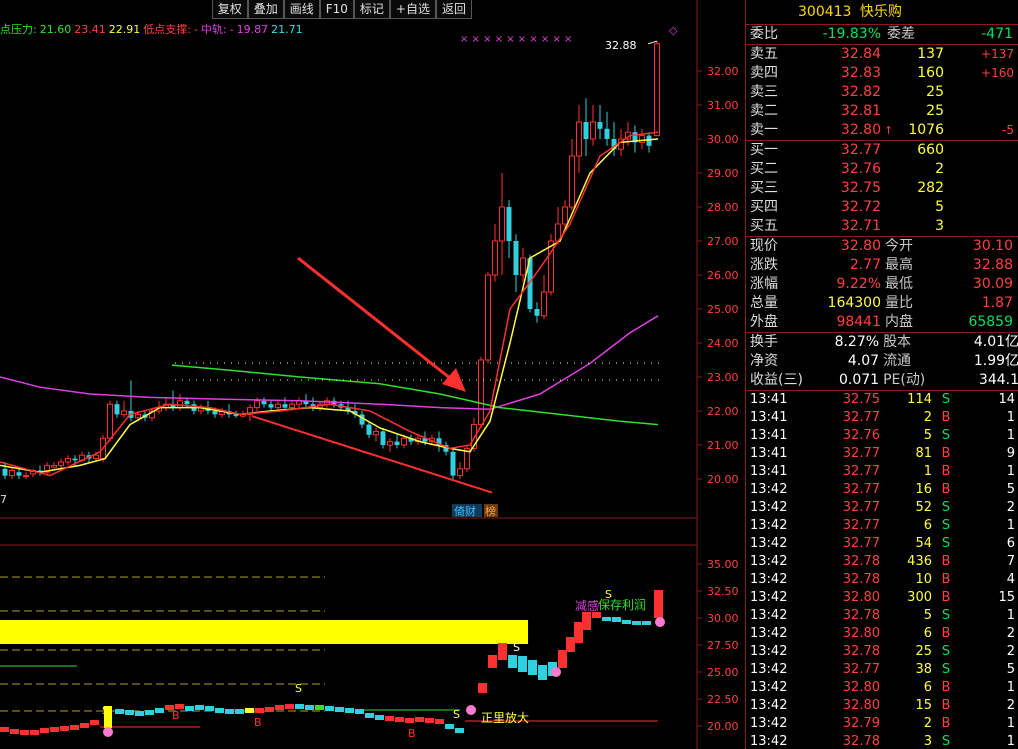 This screenshot has width=1018, height=749. I want to click on tick-row: 13:42 32.77 52 S 2, so click(882, 508).